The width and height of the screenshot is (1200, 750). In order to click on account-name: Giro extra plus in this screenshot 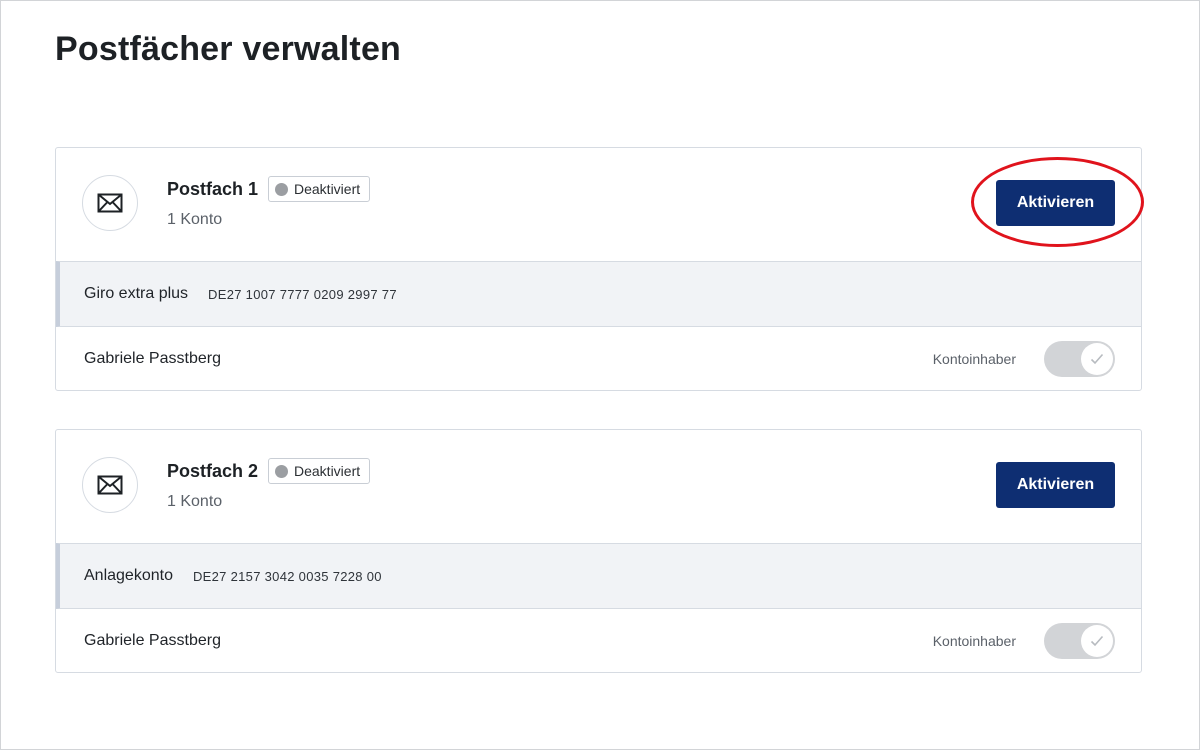, I will do `click(136, 293)`.